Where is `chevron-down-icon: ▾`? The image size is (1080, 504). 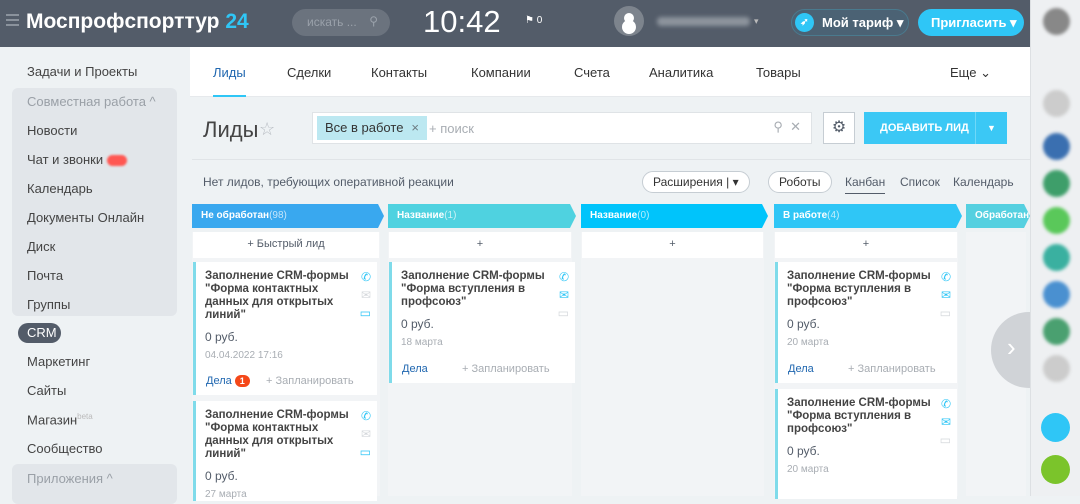
chevron-down-icon: ▾ is located at coordinates (756, 21).